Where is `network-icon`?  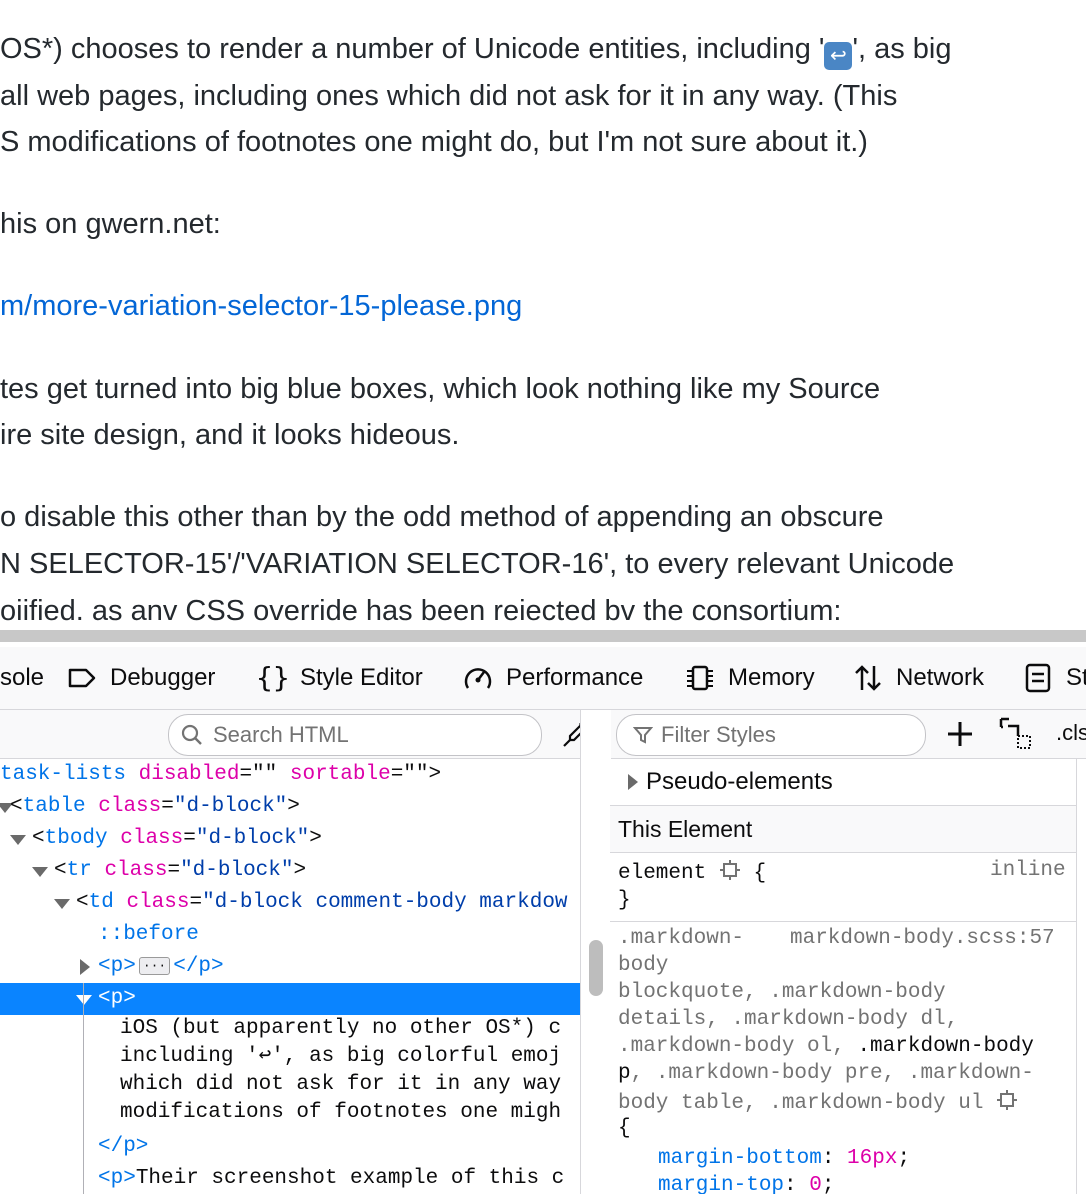 network-icon is located at coordinates (868, 678).